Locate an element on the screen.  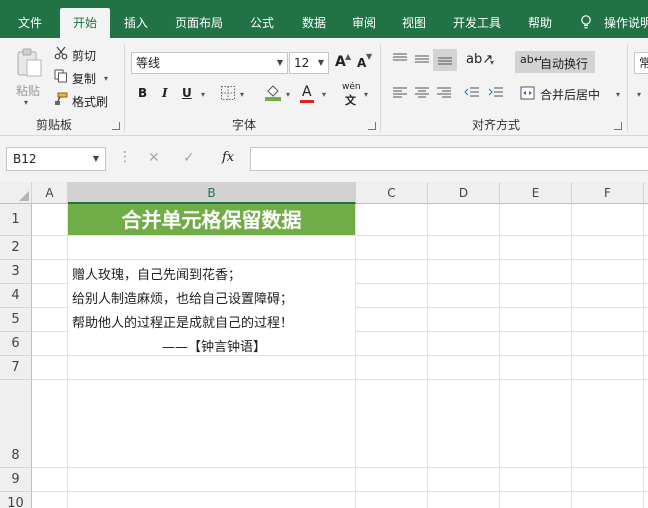
merged-cell-b1: 合并单元格保留数据 is located at coordinates (211, 219).